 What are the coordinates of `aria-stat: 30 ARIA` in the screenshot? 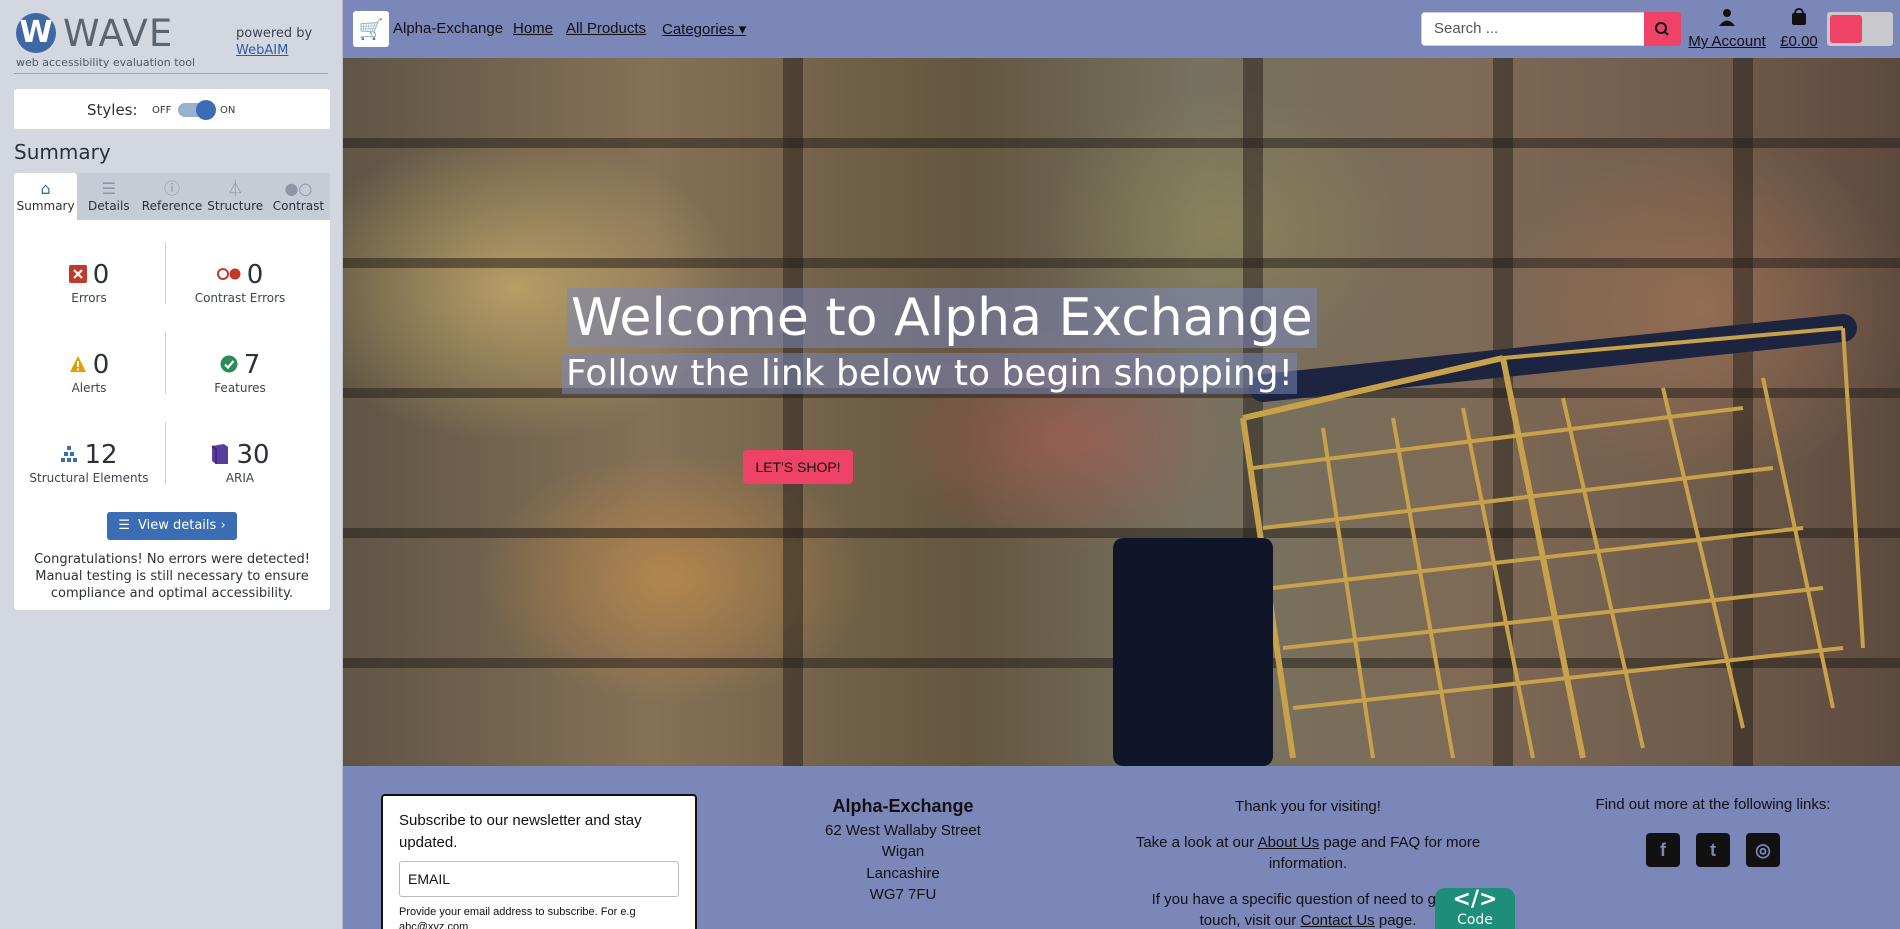 It's located at (240, 462).